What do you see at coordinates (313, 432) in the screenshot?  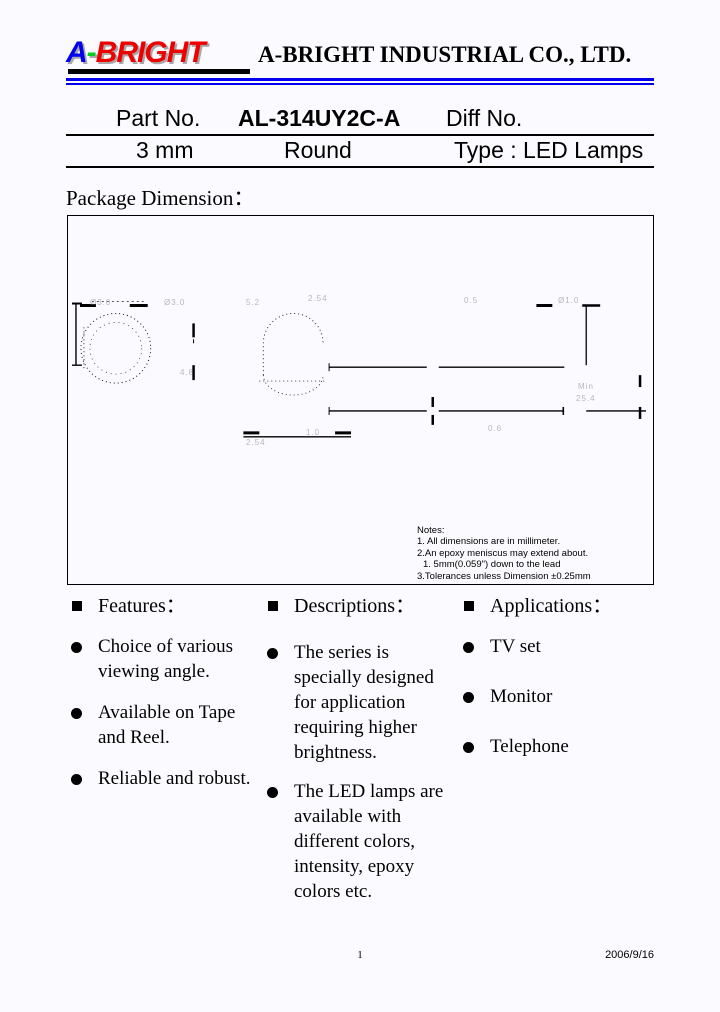 I see `dimension-callout: 1.0` at bounding box center [313, 432].